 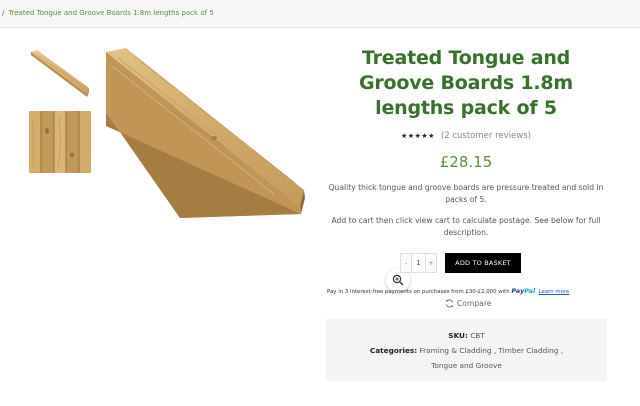 I want to click on categories-row-2: Tongue and Groove, so click(x=466, y=365).